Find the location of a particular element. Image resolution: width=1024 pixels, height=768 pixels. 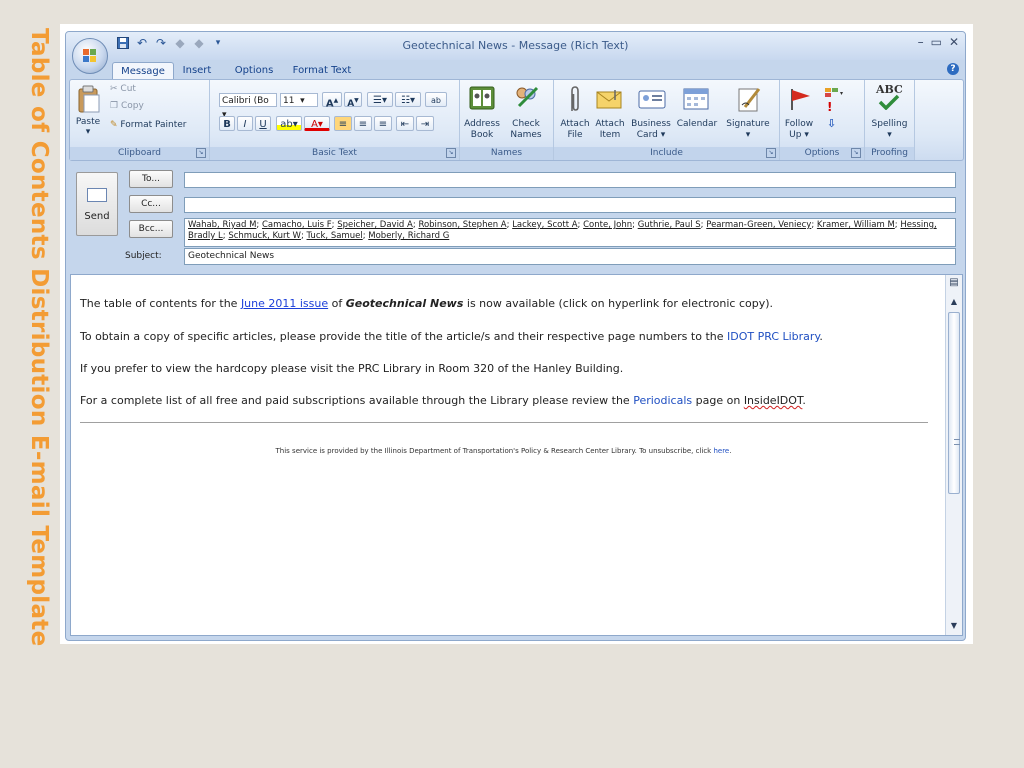

bcc-recipient: Camacho, Luis F is located at coordinates (297, 225).